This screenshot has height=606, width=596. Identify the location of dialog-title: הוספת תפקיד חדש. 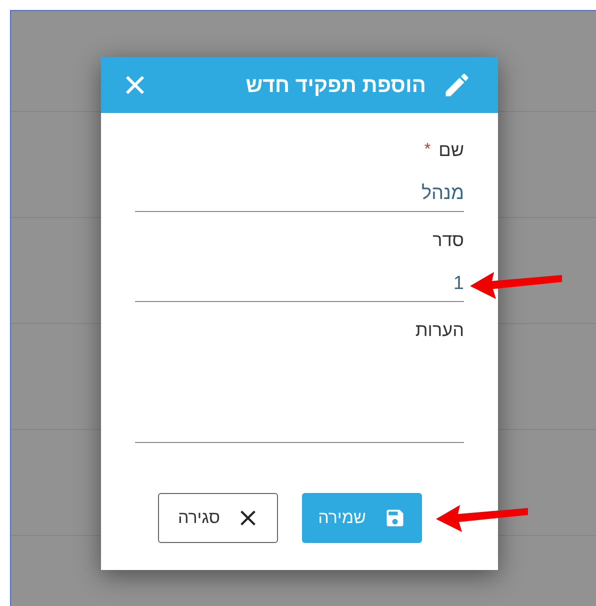
(336, 85).